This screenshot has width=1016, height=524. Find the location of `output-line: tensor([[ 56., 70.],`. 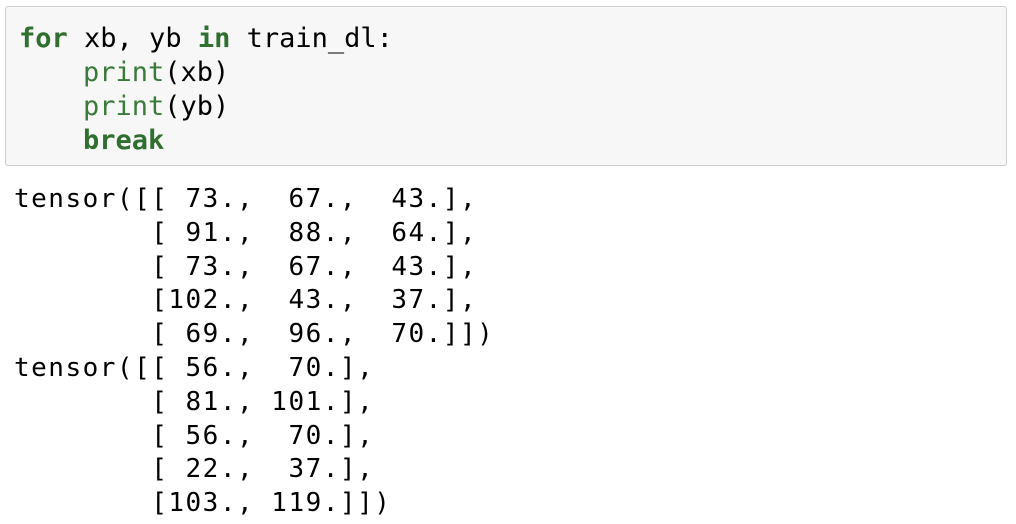

output-line: tensor([[ 56., 70.], is located at coordinates (194, 367).